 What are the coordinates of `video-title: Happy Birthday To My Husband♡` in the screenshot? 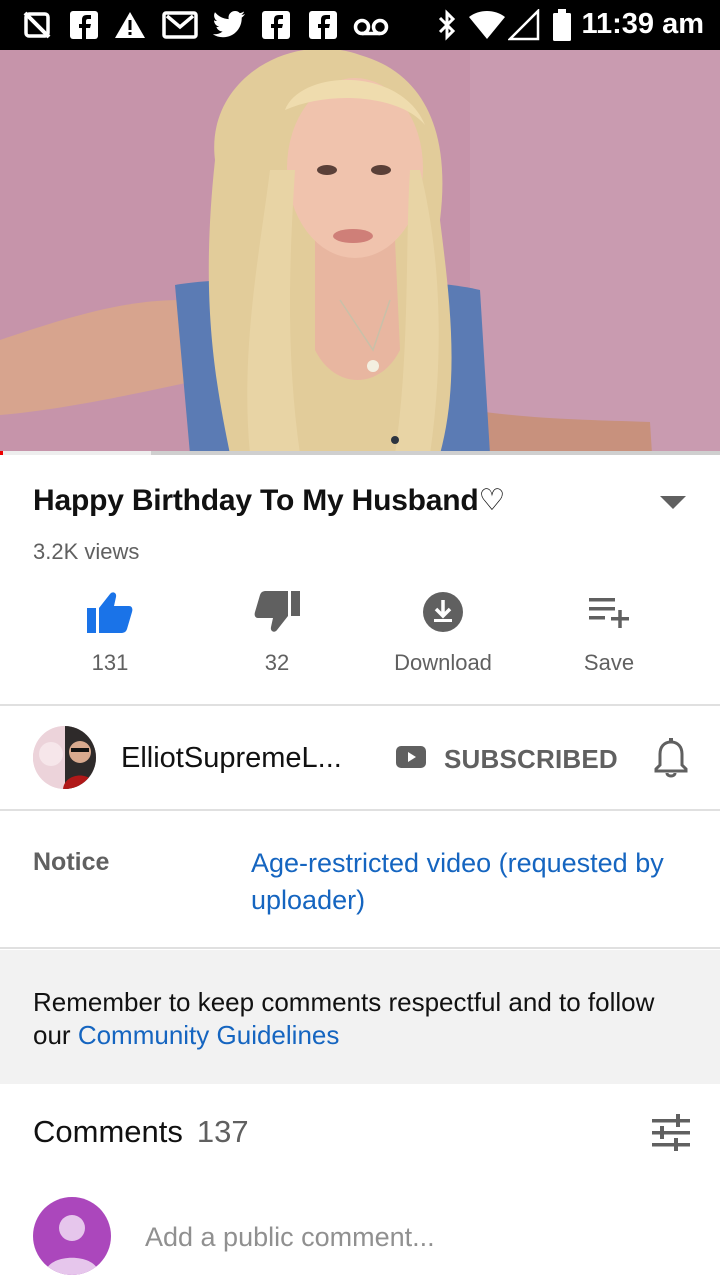 It's located at (269, 500).